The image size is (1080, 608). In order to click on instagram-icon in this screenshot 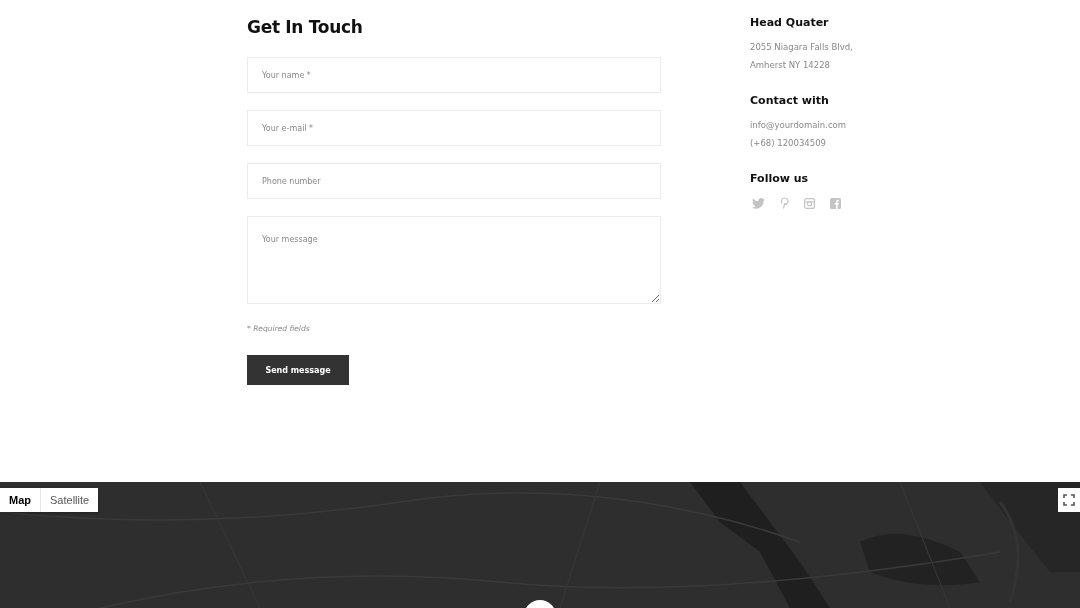, I will do `click(809, 203)`.